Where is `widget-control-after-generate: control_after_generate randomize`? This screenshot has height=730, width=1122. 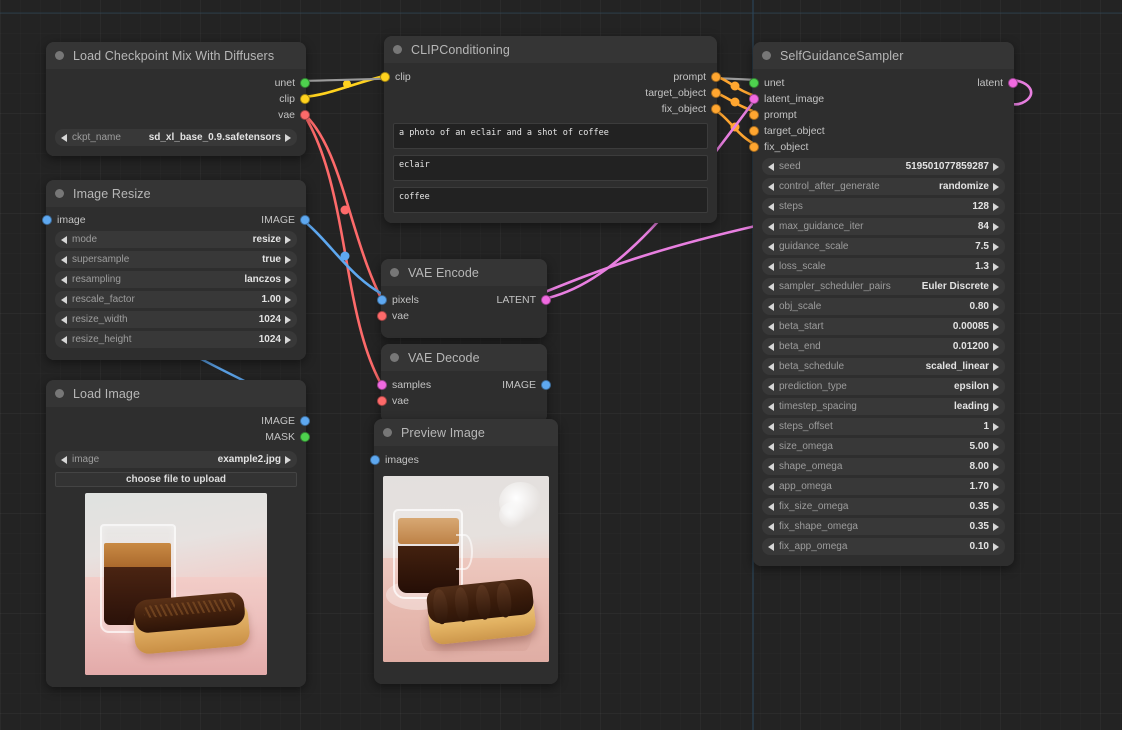
widget-control-after-generate: control_after_generate randomize is located at coordinates (883, 186).